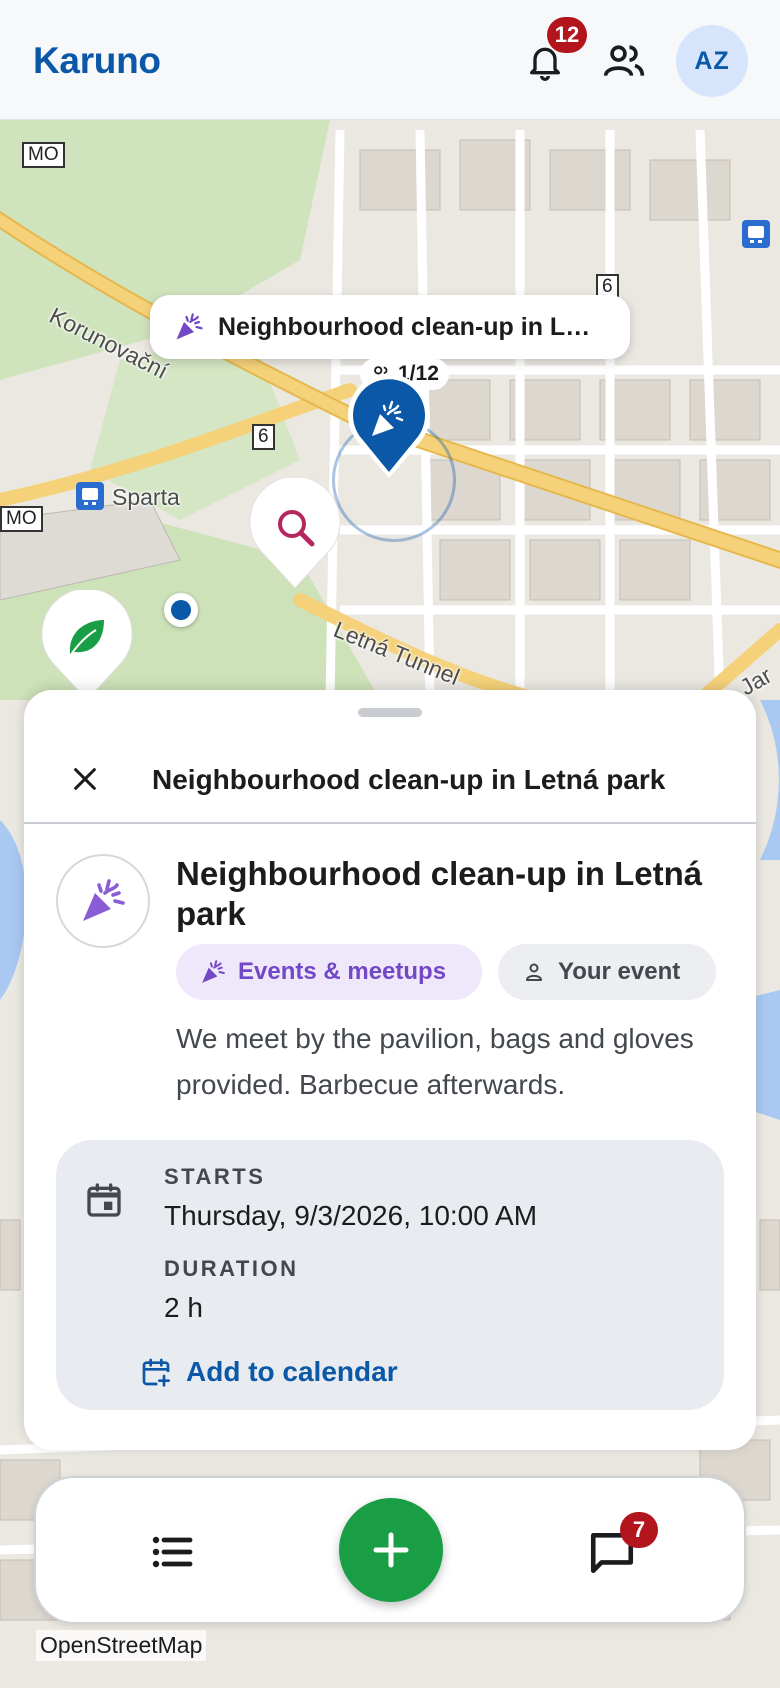 This screenshot has width=780, height=1688. I want to click on duration-label: DURATION, so click(231, 1268).